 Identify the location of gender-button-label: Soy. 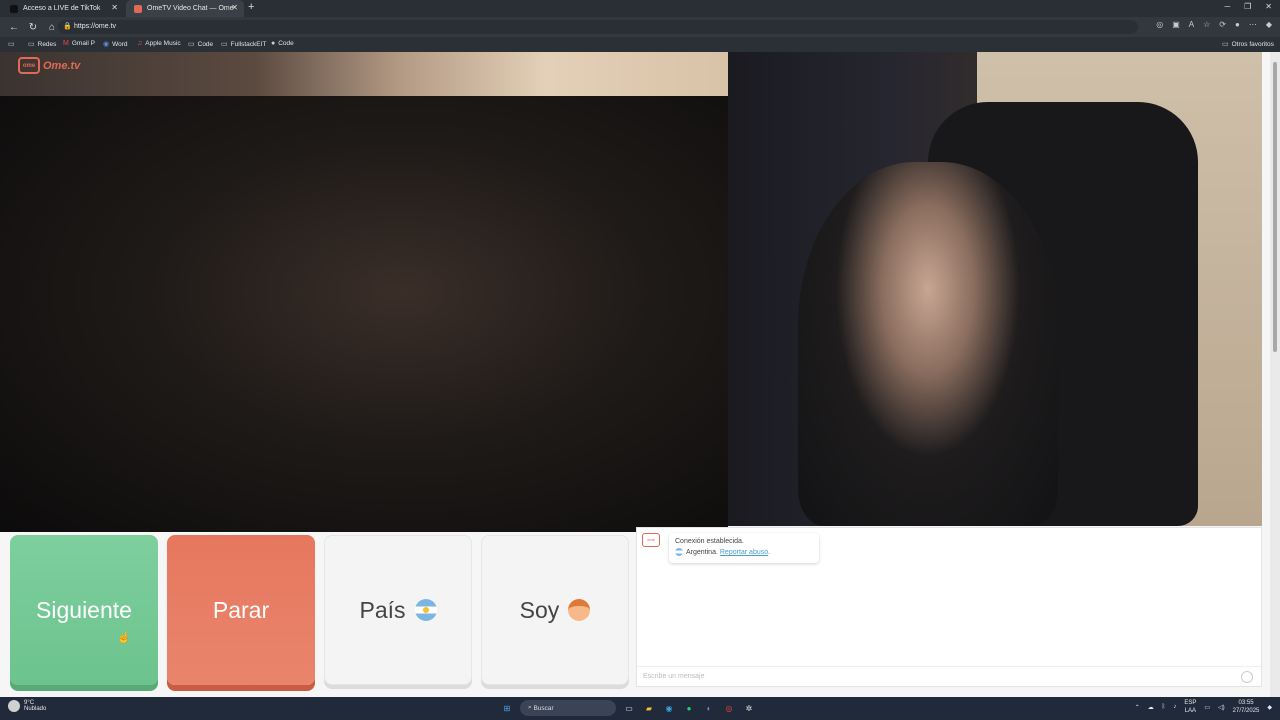
(539, 609).